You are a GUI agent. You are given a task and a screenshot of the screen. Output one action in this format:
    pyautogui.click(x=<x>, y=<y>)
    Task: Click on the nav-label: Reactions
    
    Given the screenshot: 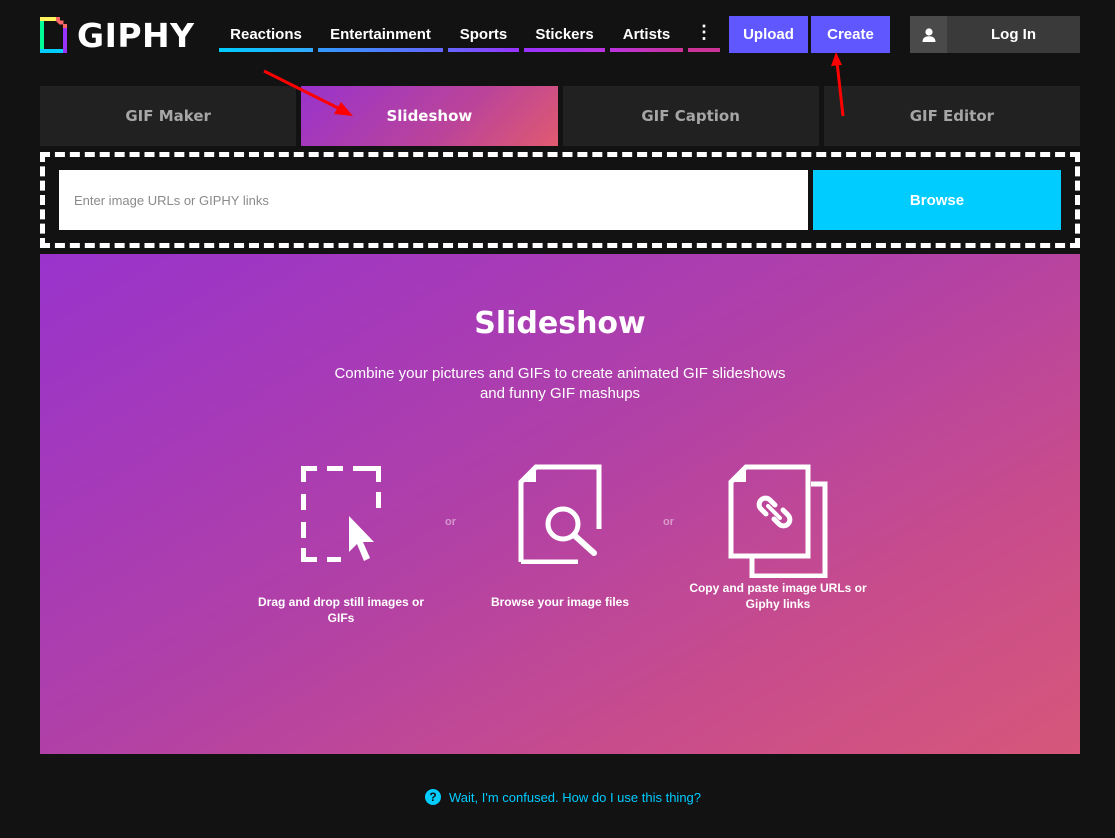 What is the action you would take?
    pyautogui.click(x=266, y=34)
    